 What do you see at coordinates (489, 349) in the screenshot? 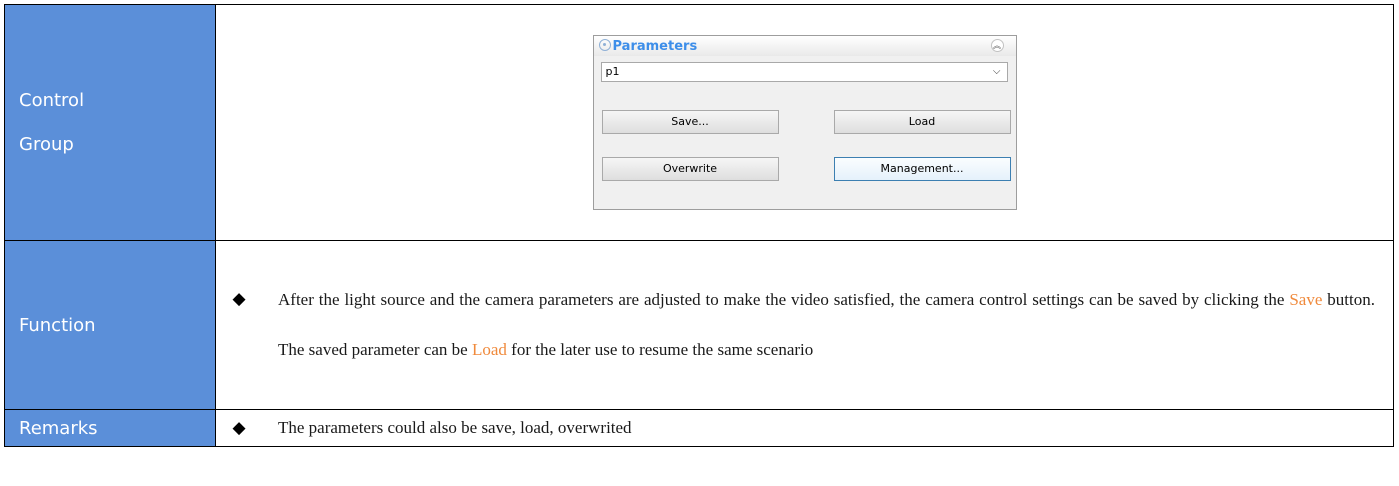
I see `function-text-load-highlight: Load` at bounding box center [489, 349].